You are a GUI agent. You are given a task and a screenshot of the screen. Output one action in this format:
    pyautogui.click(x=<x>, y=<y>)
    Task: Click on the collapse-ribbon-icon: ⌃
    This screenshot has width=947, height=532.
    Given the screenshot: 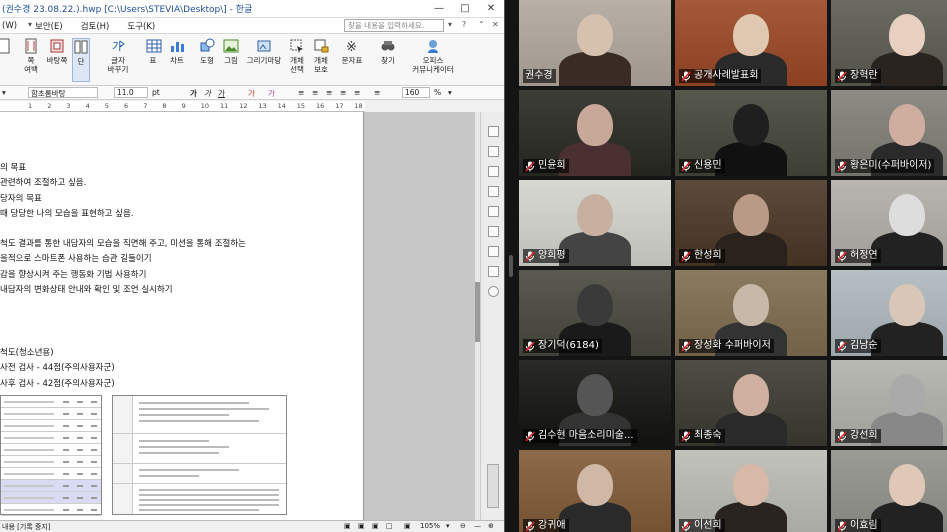 What is the action you would take?
    pyautogui.click(x=481, y=24)
    